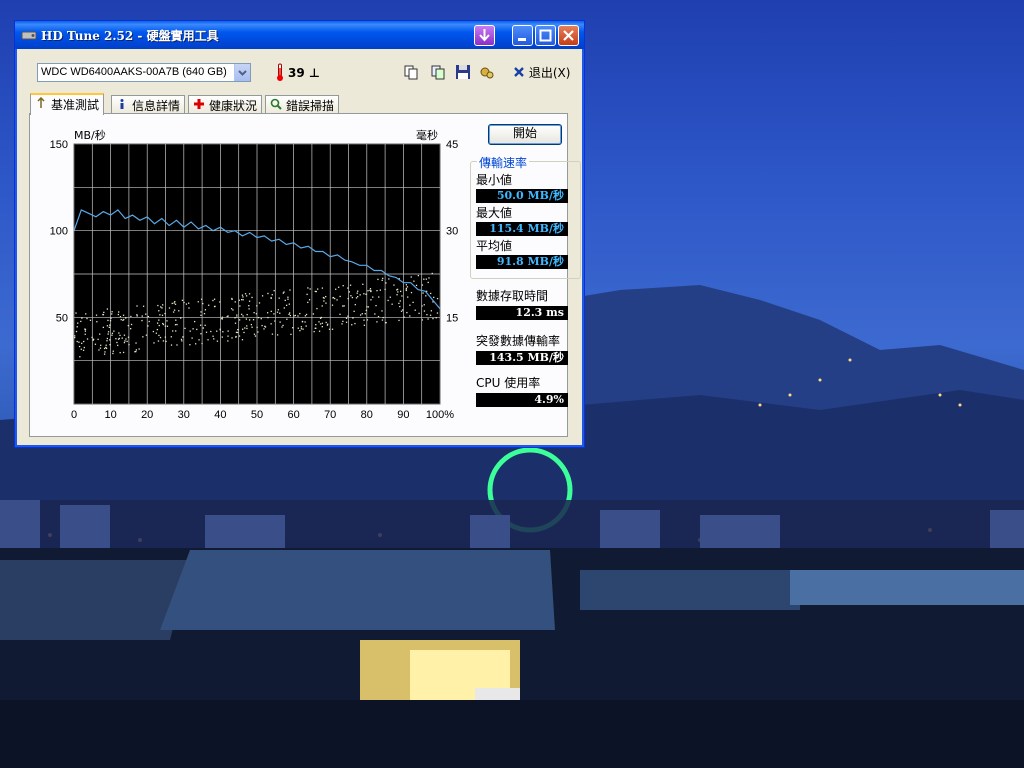 The width and height of the screenshot is (1024, 768). I want to click on start-button: 開始, so click(525, 134).